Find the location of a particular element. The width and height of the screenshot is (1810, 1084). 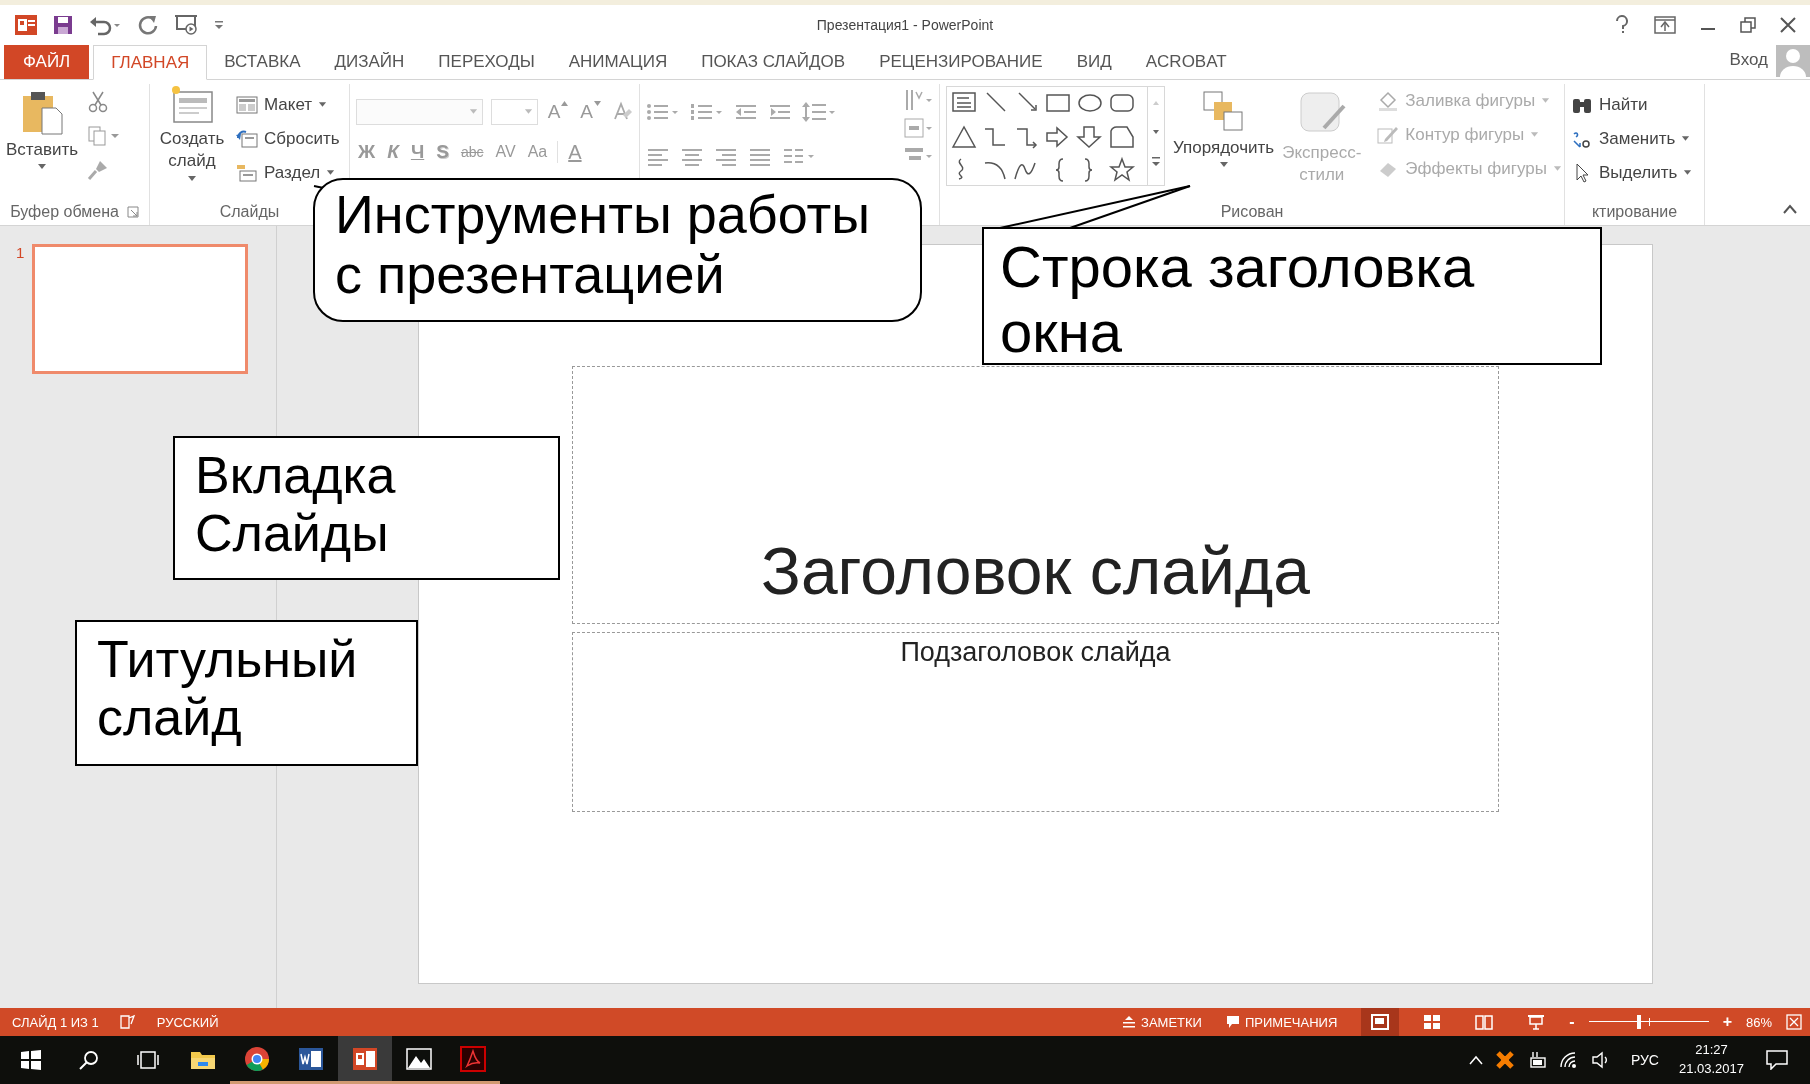

zoom-level: 86% is located at coordinates (1758, 1022).